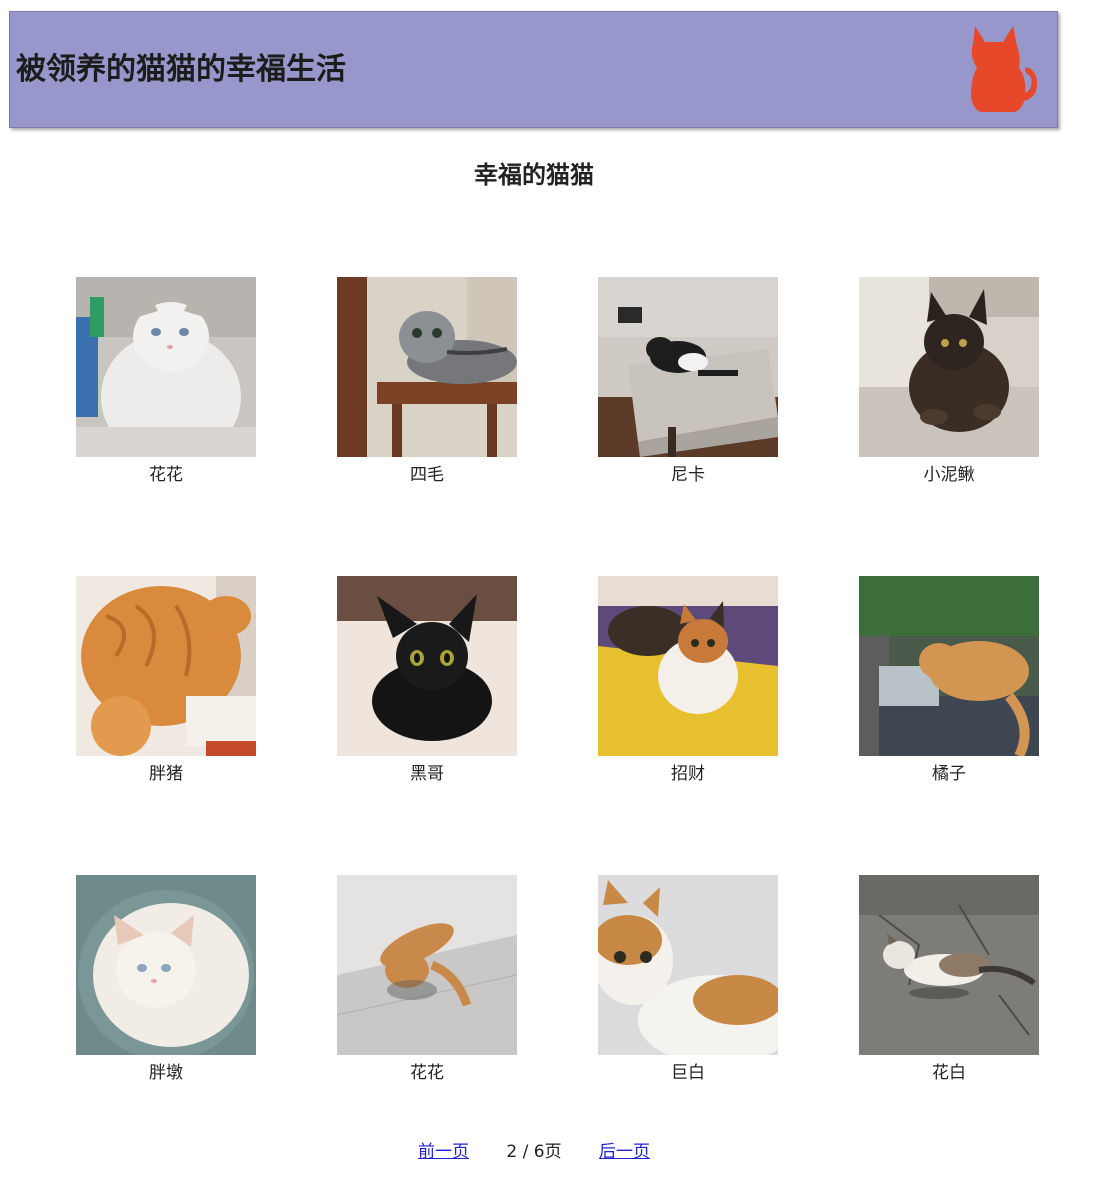 The height and width of the screenshot is (1189, 1100). I want to click on tortoiseshell-cat-lying-photo, so click(949, 367).